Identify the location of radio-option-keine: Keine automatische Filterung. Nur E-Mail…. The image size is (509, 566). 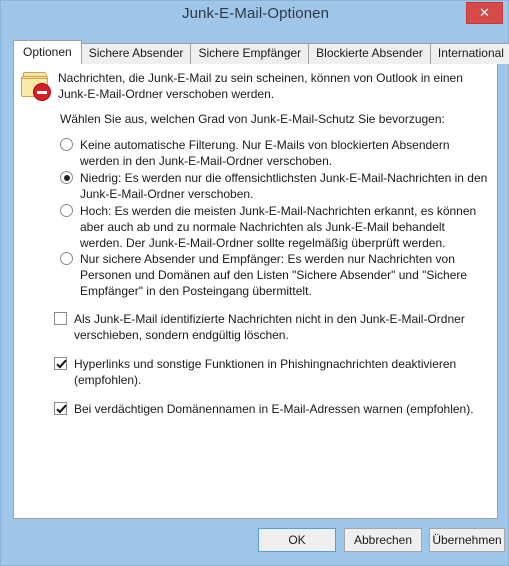
(275, 153).